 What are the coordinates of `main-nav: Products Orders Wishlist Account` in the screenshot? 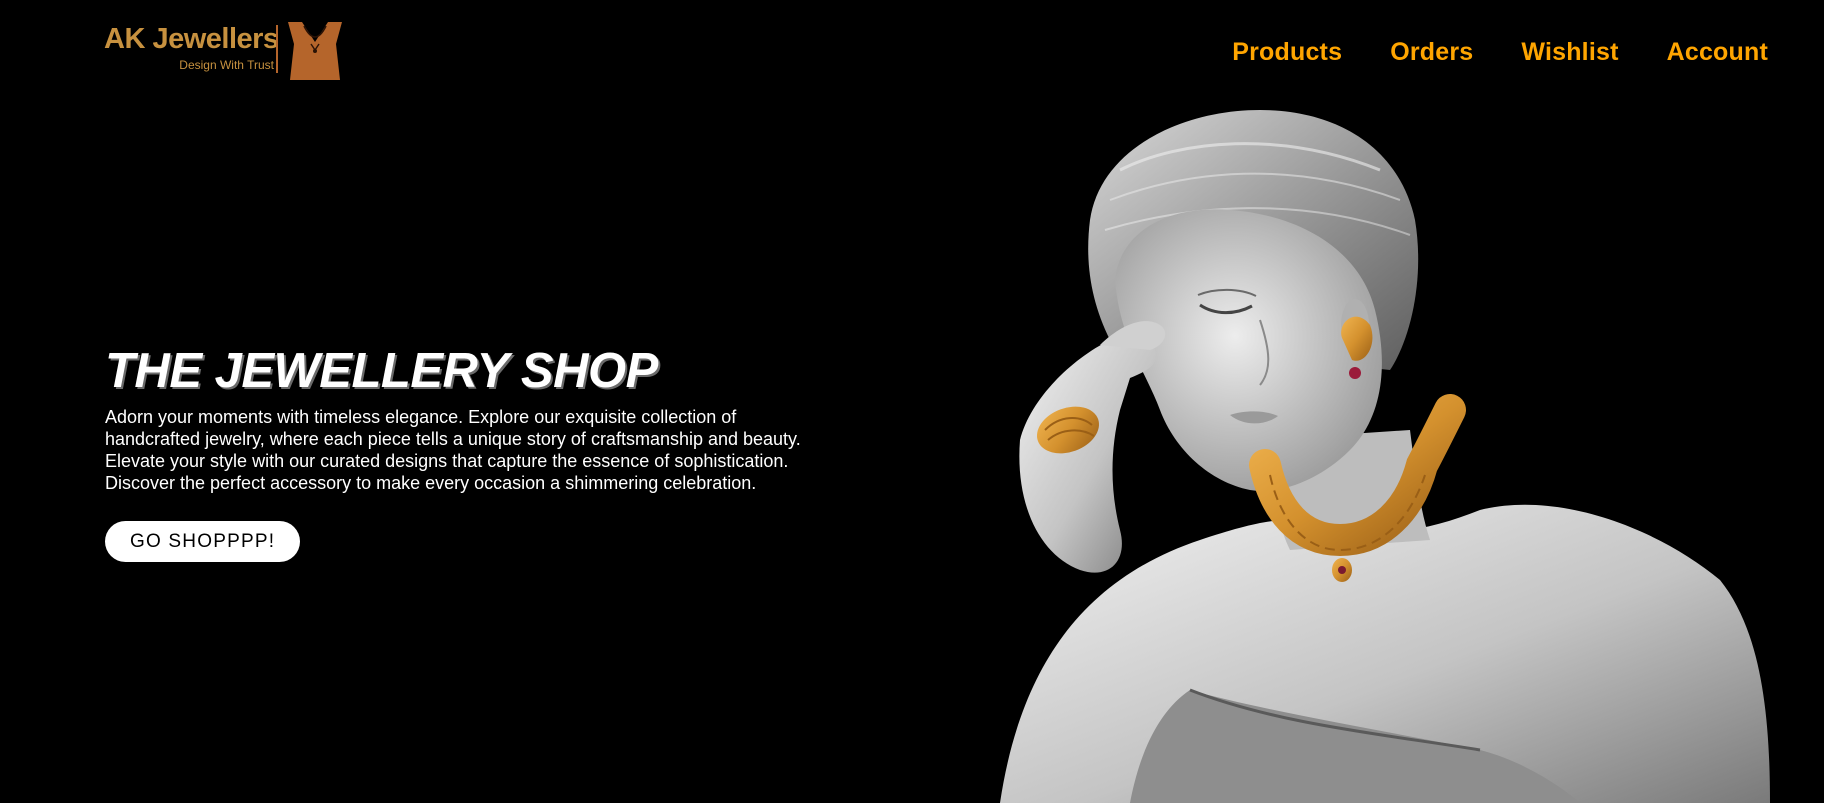 It's located at (1500, 52).